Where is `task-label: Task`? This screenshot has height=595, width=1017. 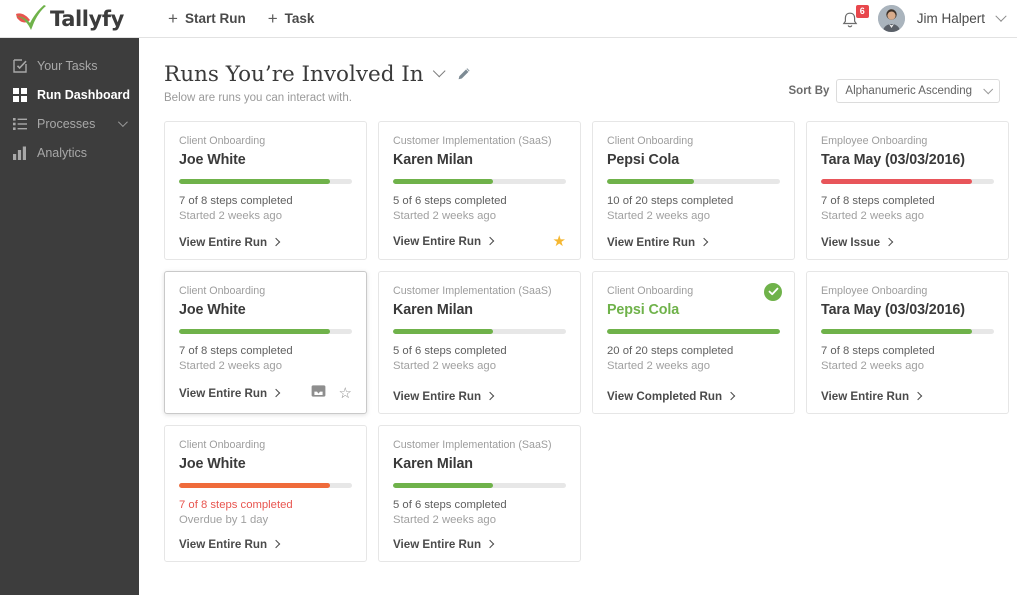 task-label: Task is located at coordinates (299, 18).